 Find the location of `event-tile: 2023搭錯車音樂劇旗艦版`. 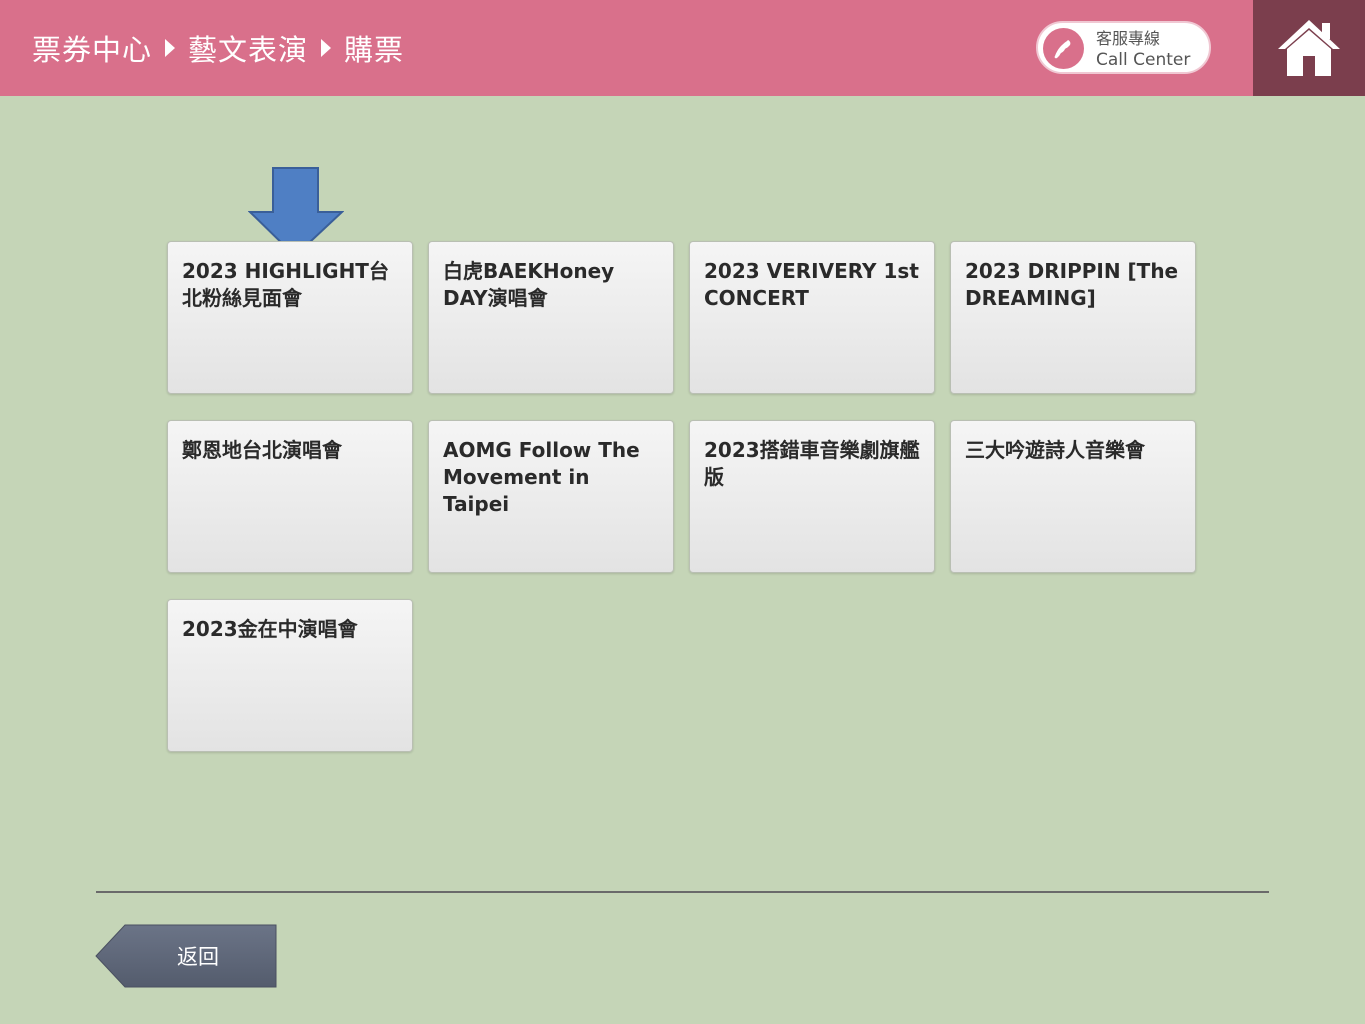

event-tile: 2023搭錯車音樂劇旗艦版 is located at coordinates (812, 496).